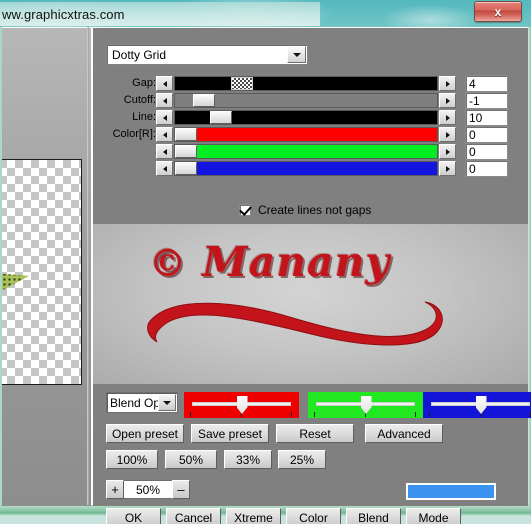 The image size is (531, 524). What do you see at coordinates (144, 117) in the screenshot?
I see `slider-label: Line:` at bounding box center [144, 117].